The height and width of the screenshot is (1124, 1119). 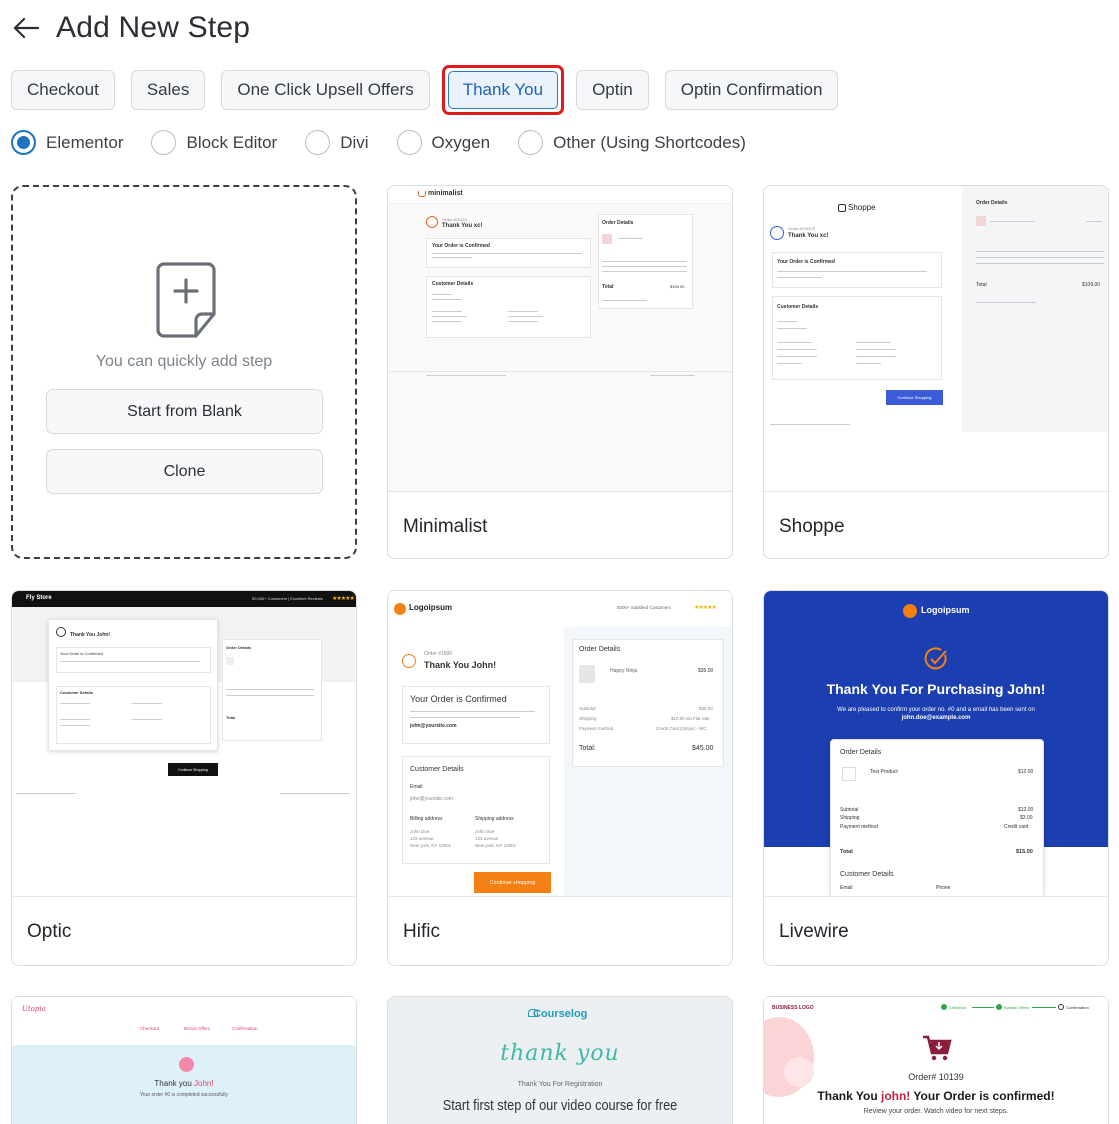 What do you see at coordinates (649, 142) in the screenshot?
I see `radio-label: Other (Using Shortcodes)` at bounding box center [649, 142].